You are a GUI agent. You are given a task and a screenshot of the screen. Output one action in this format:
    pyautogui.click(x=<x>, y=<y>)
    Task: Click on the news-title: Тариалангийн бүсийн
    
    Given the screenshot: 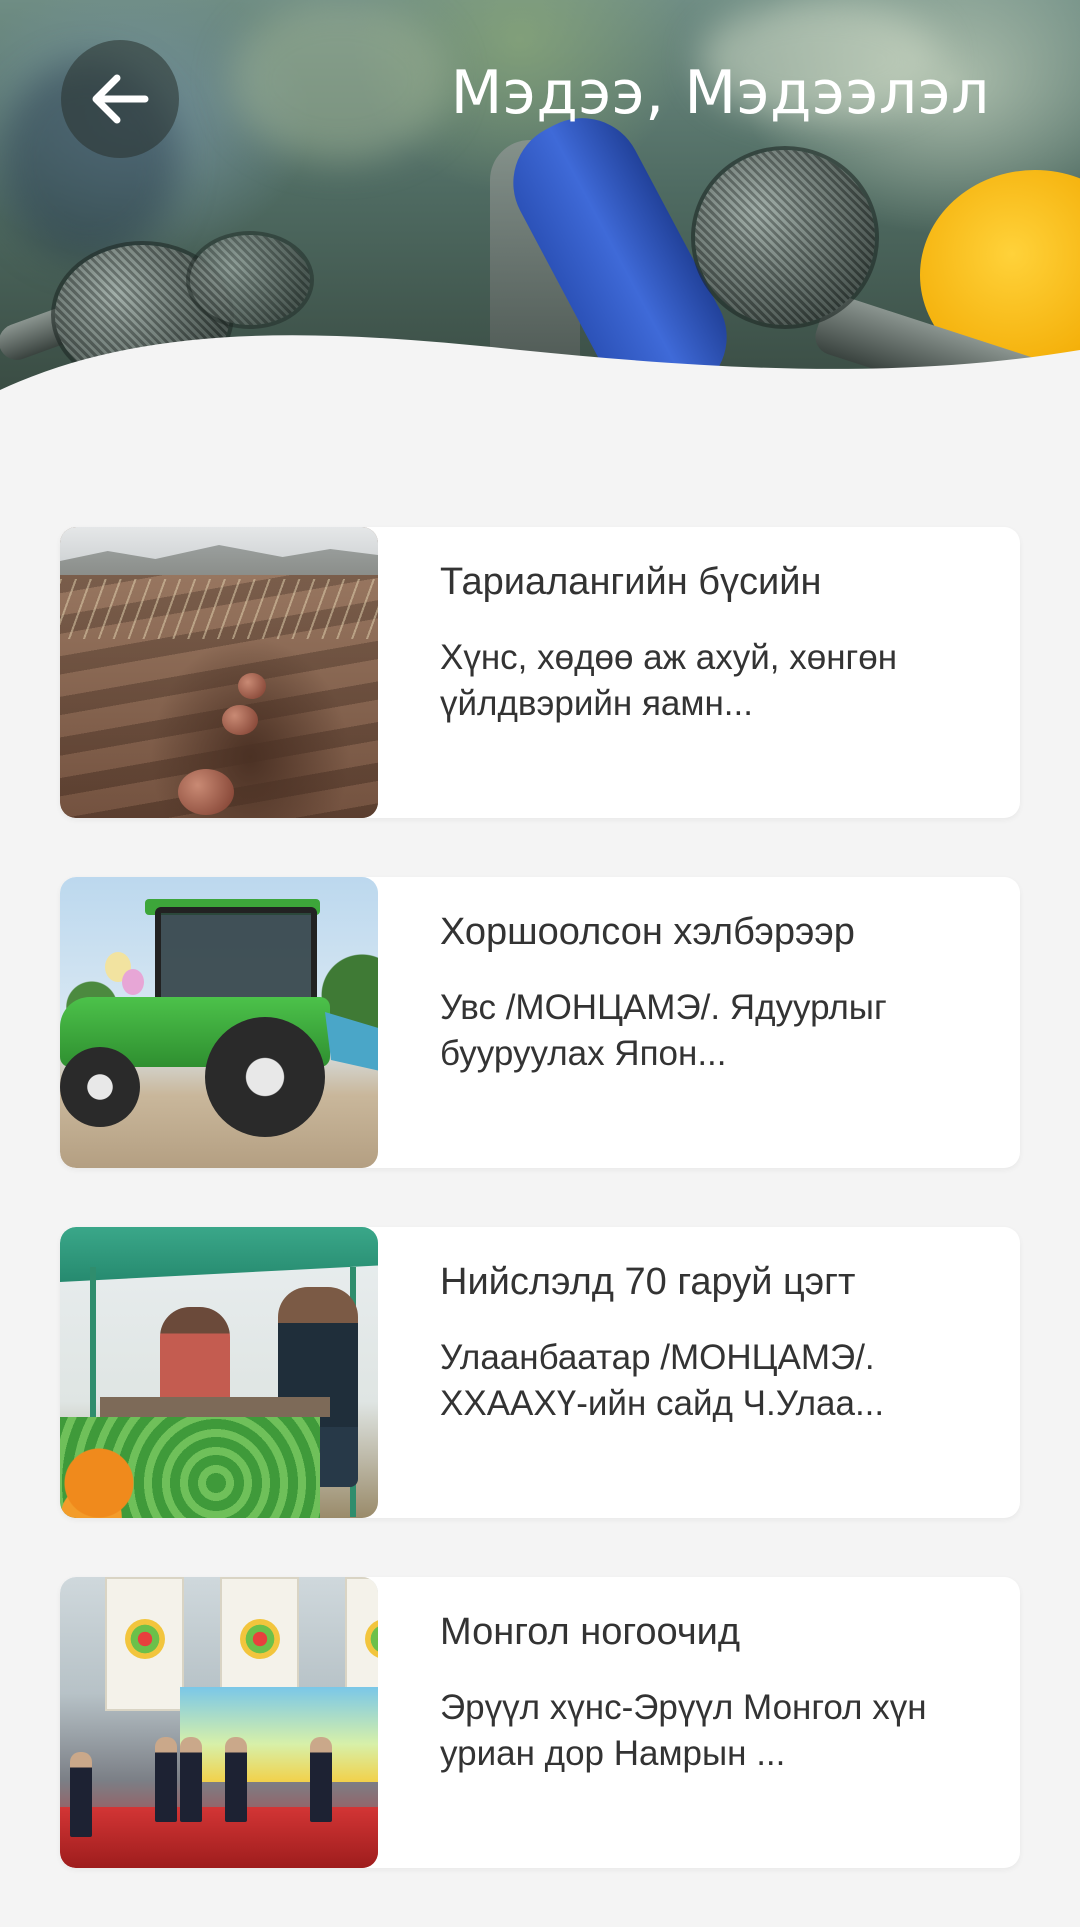 What is the action you would take?
    pyautogui.click(x=631, y=582)
    